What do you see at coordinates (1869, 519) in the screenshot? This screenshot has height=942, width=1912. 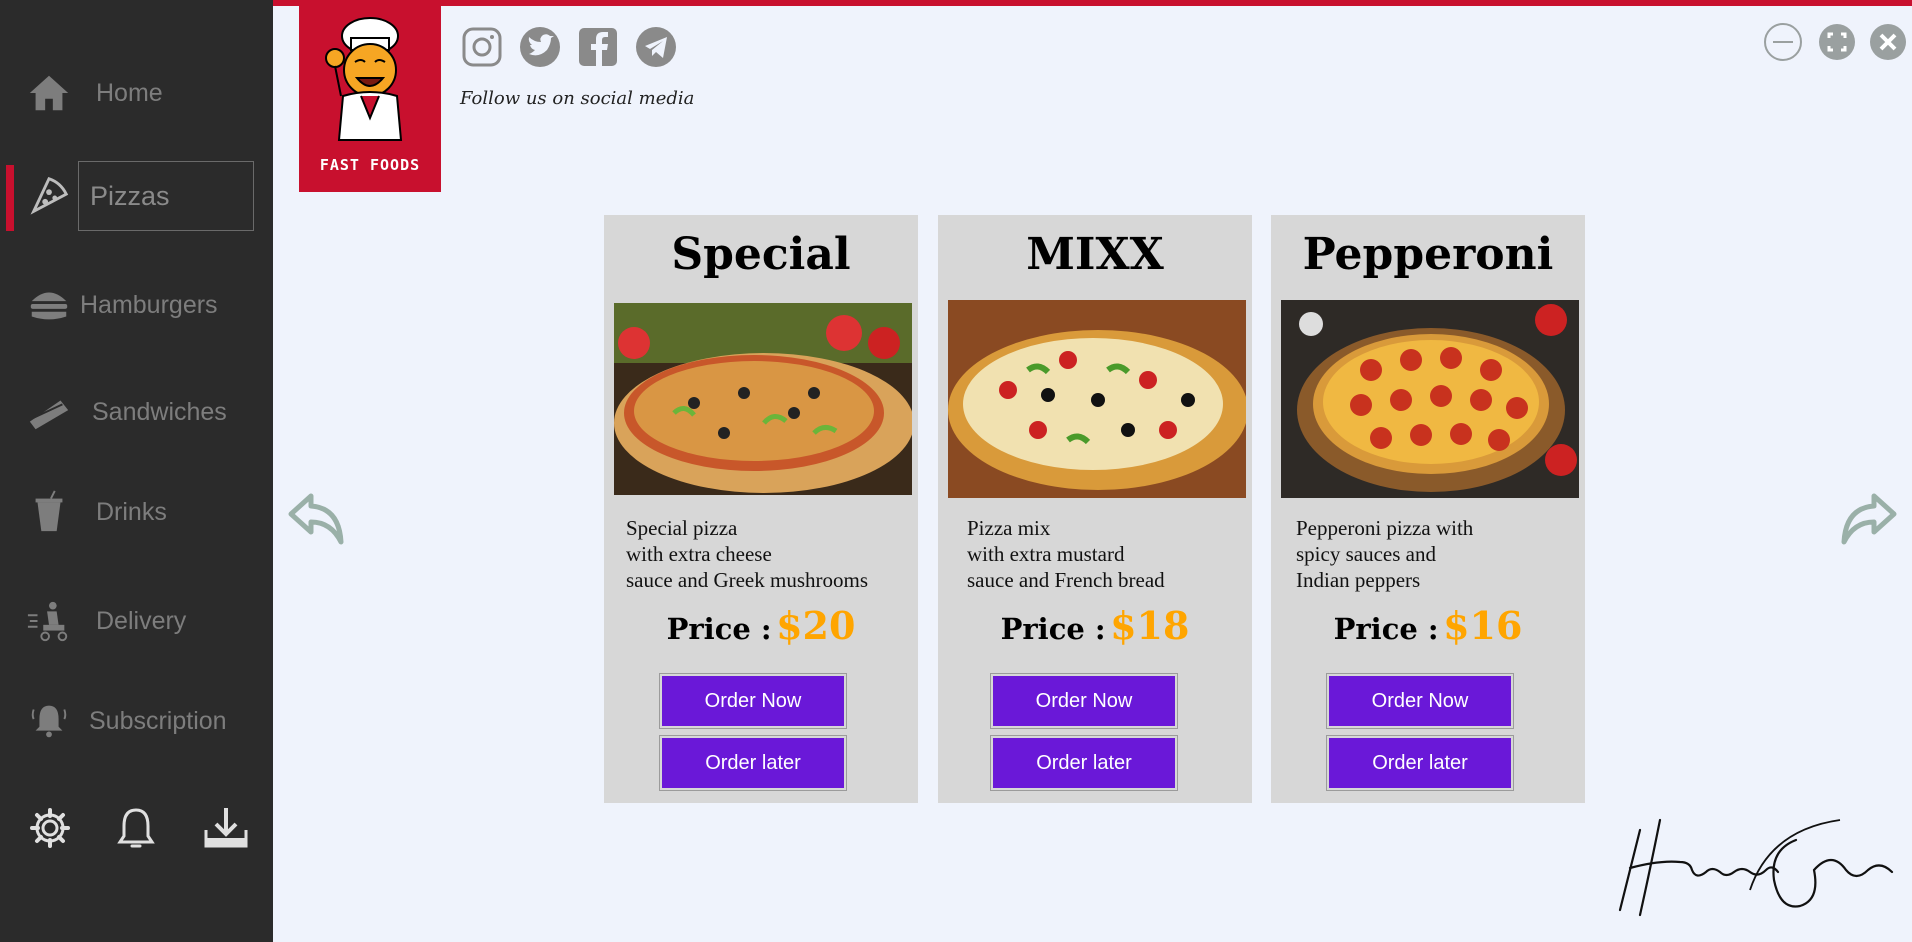 I see `next-arrow-icon` at bounding box center [1869, 519].